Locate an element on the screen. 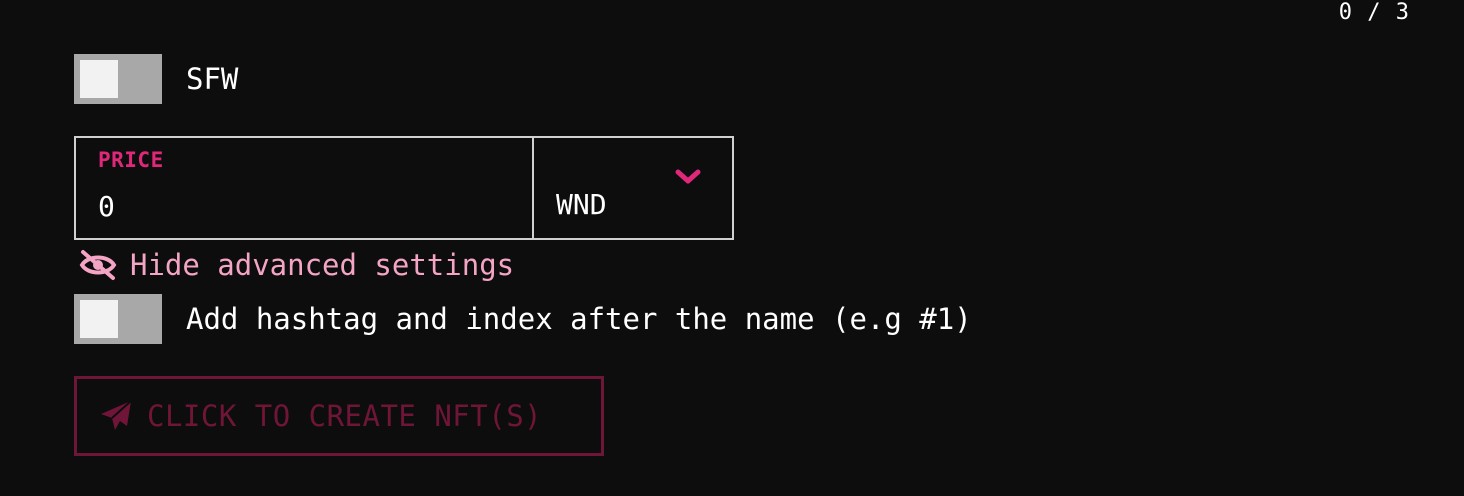  currency-select: WND is located at coordinates (634, 188).